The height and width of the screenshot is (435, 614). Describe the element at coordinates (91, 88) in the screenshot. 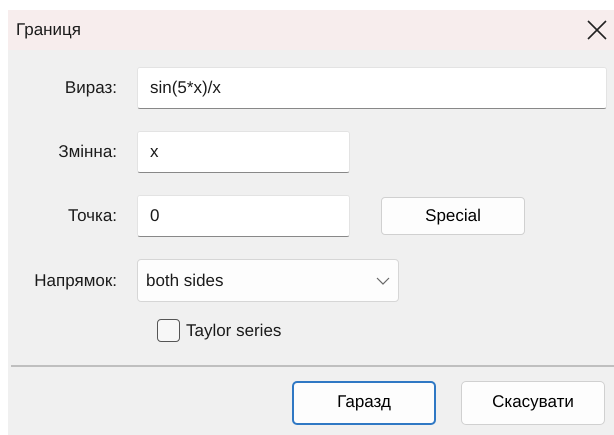

I see `field-label: Вираз:` at that location.